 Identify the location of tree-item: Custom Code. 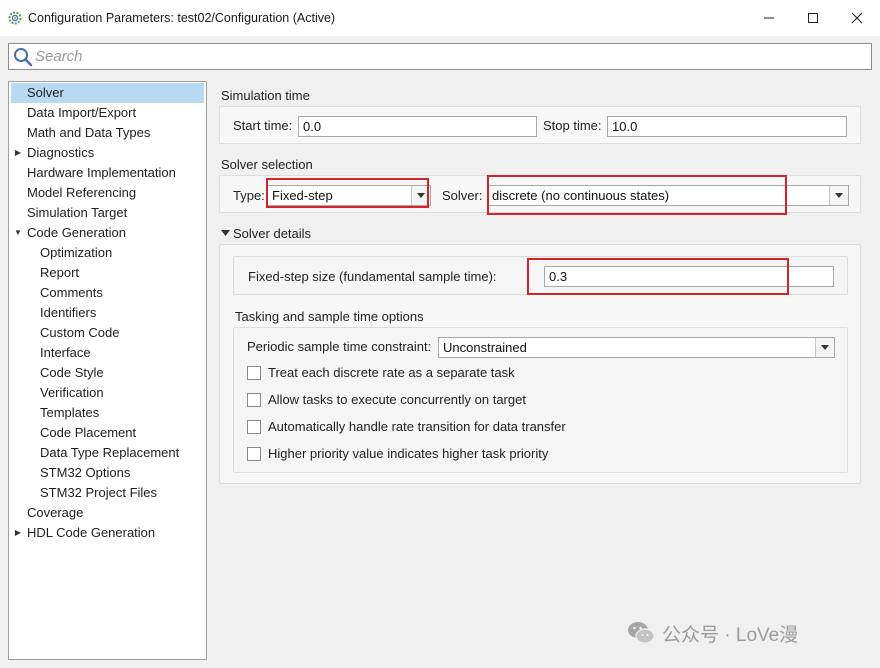
(107, 333).